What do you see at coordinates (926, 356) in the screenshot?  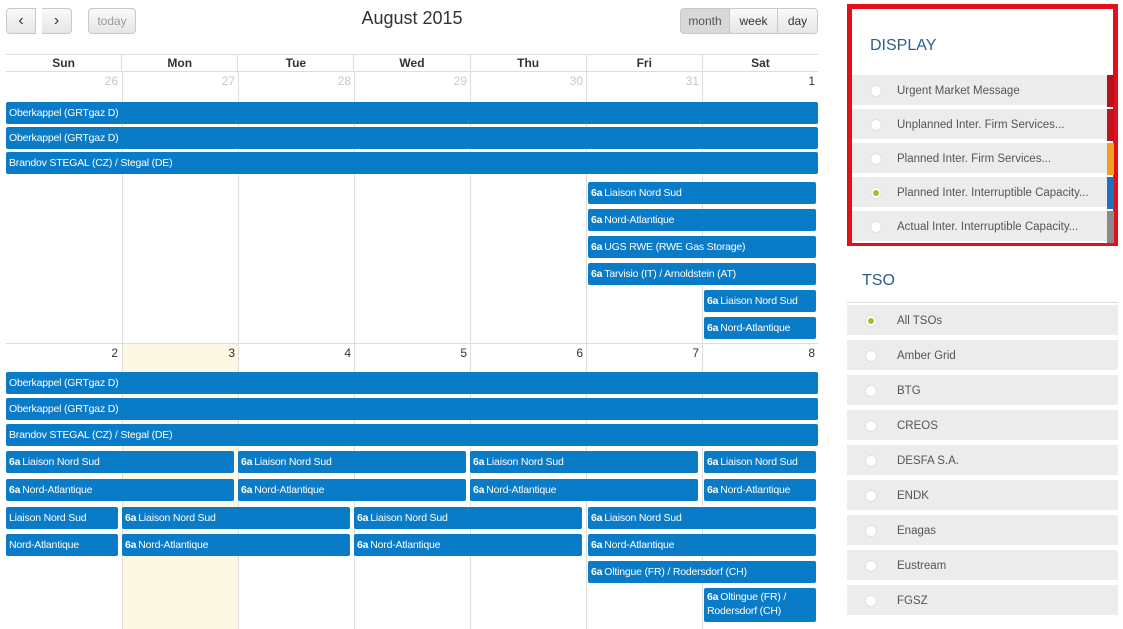 I see `tso-item-label: Amber Grid` at bounding box center [926, 356].